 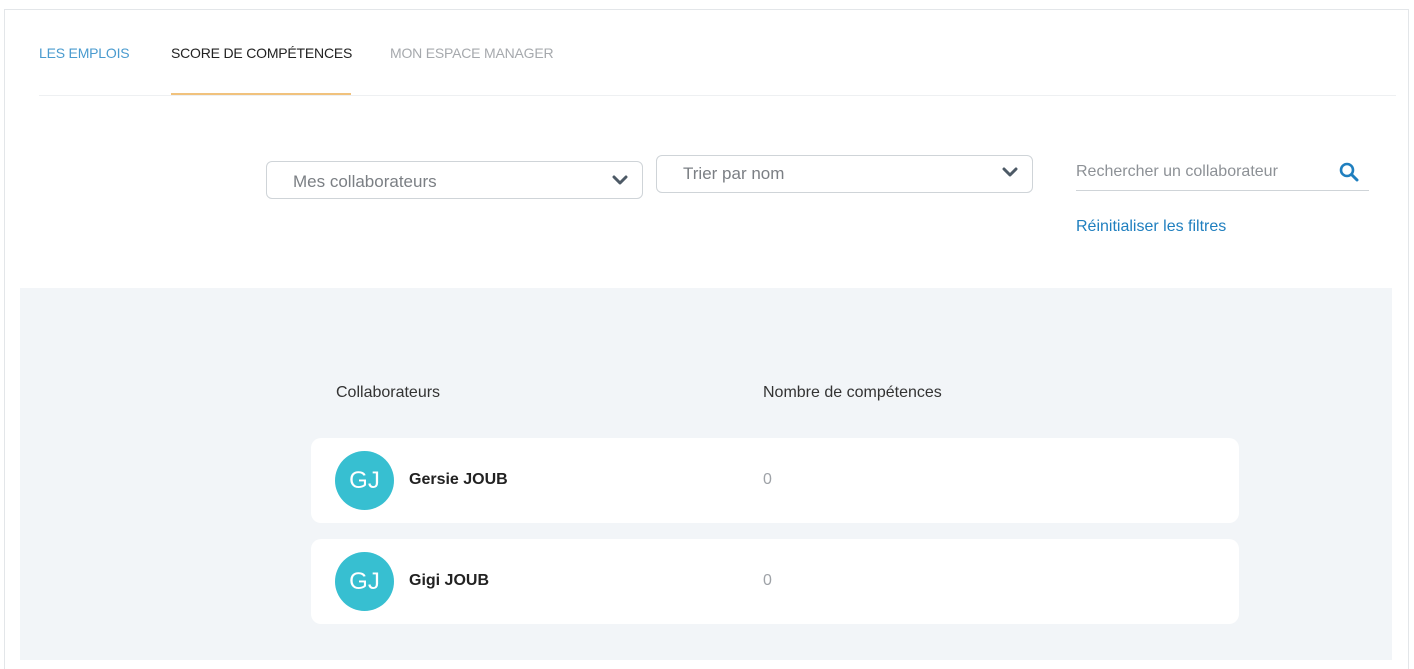 What do you see at coordinates (84, 57) in the screenshot?
I see `tab-les-emplois: LES EMPLOIS` at bounding box center [84, 57].